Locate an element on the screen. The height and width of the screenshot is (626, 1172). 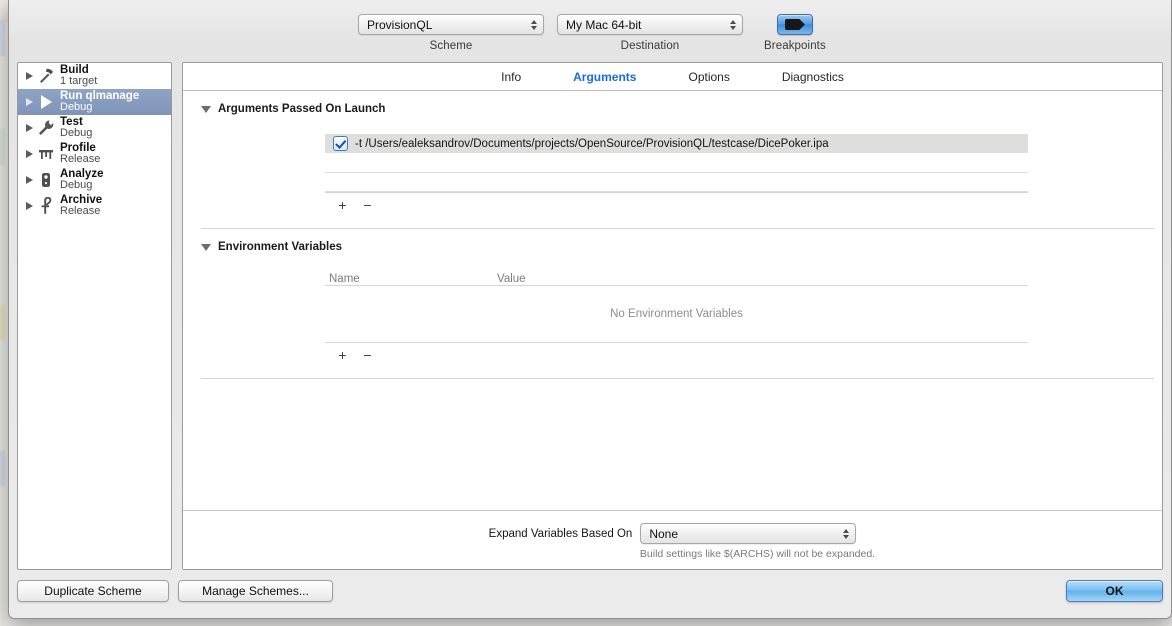
wrench-icon is located at coordinates (46, 128).